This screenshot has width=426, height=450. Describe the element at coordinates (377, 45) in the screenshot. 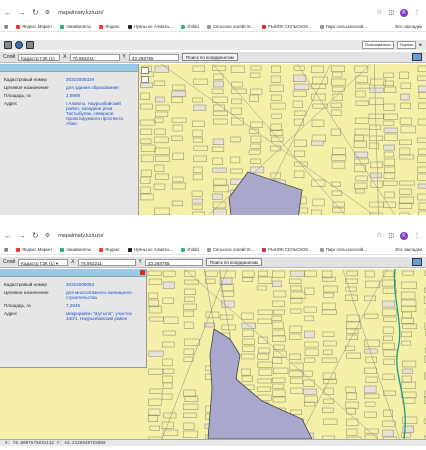

I see `user-field: Пользователь` at that location.